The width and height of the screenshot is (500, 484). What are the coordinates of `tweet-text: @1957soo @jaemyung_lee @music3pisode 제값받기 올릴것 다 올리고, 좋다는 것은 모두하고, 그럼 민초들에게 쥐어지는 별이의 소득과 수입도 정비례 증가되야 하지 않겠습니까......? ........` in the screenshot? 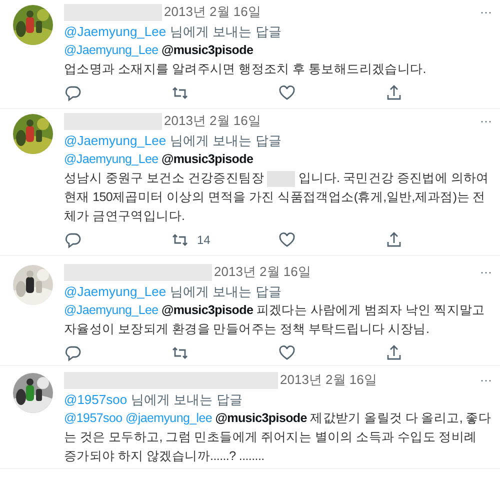 It's located at (278, 437).